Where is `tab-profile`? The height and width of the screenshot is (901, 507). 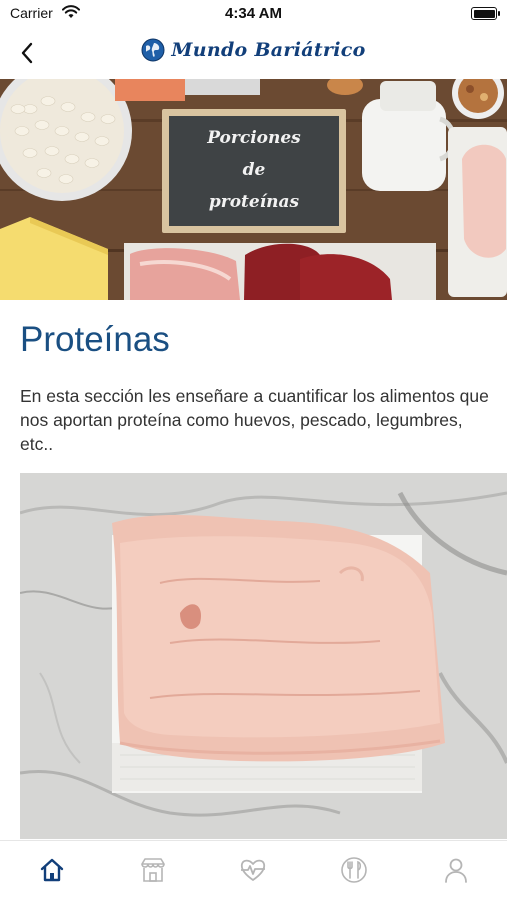
tab-profile is located at coordinates (456, 870).